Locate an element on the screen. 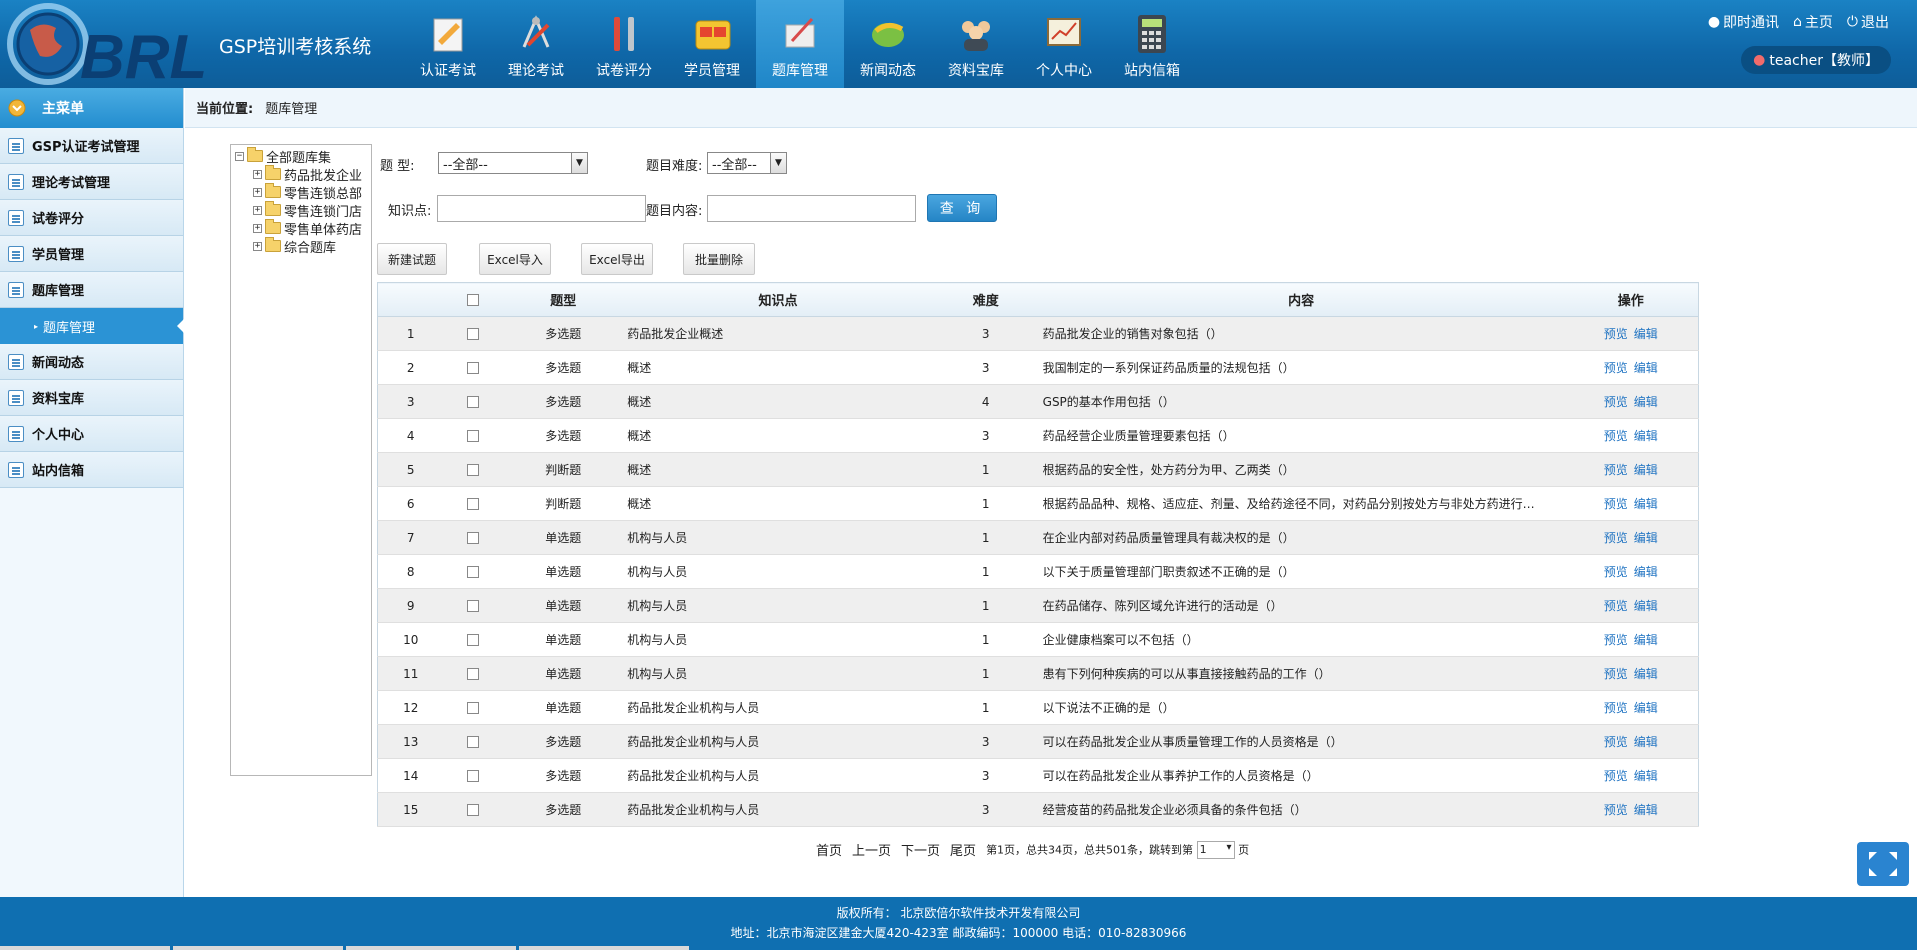  knowledge-input is located at coordinates (541, 208).